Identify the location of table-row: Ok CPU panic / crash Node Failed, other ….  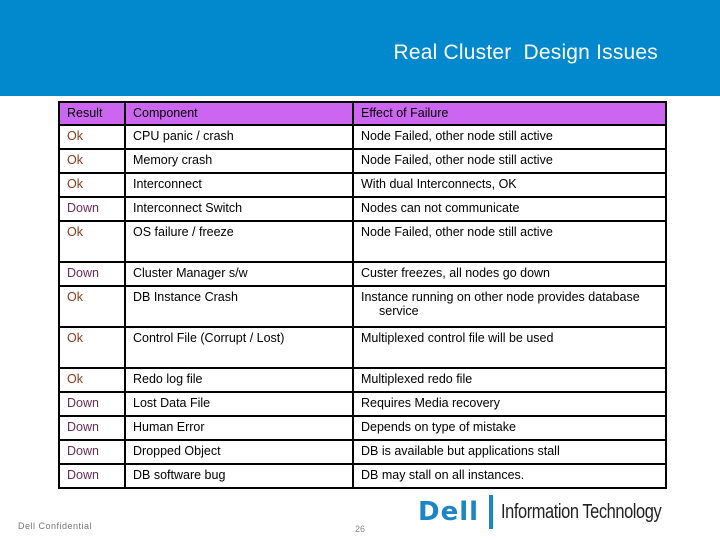
(362, 137).